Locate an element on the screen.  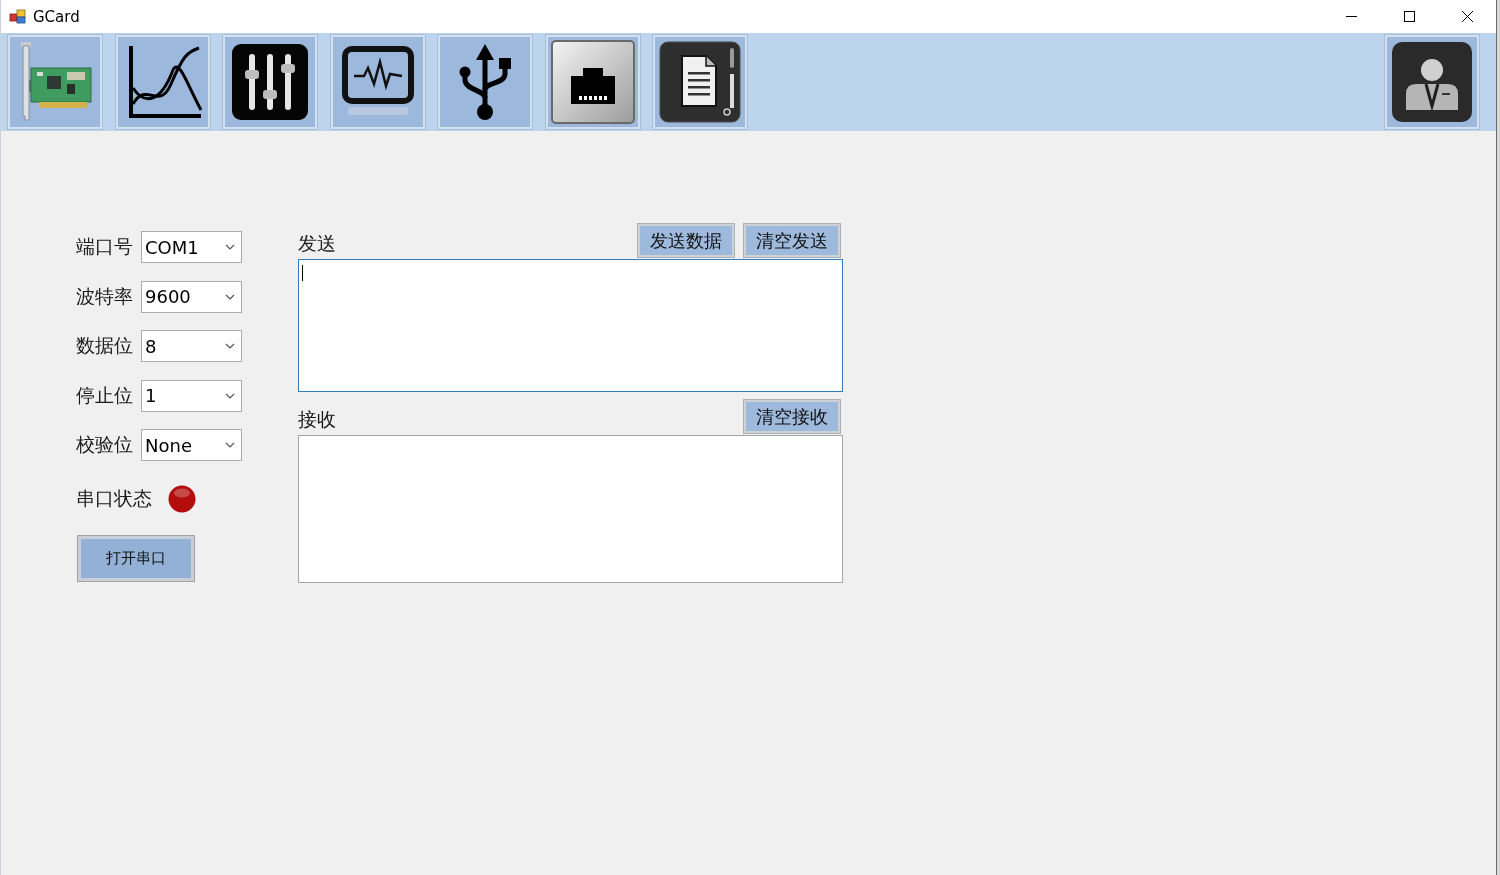
app-icon is located at coordinates (17, 16).